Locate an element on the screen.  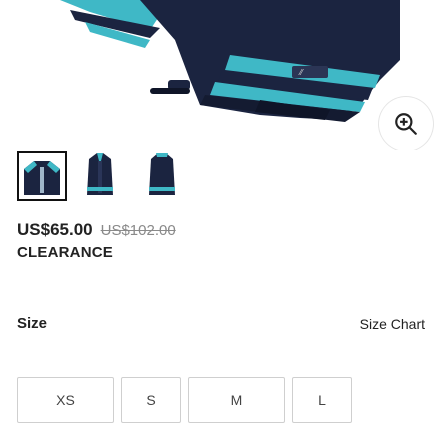
size-option-xs: XS is located at coordinates (65, 400).